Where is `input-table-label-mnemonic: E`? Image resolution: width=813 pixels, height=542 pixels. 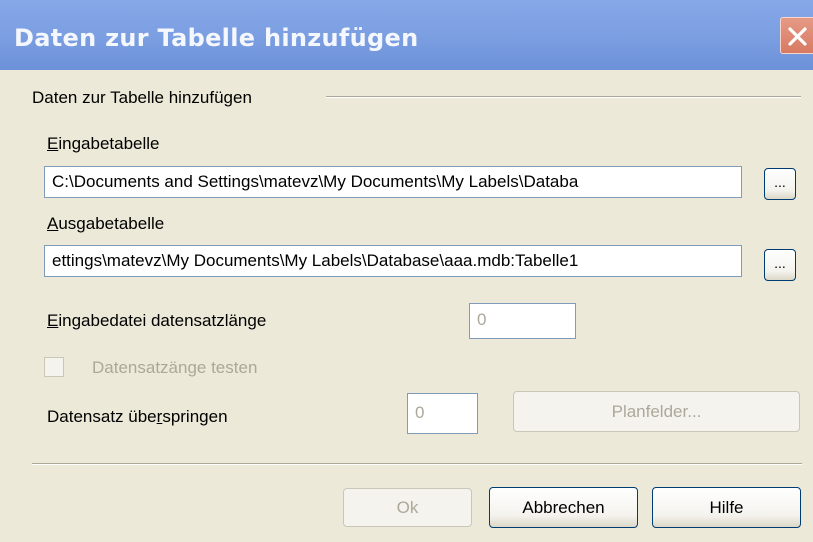
input-table-label-mnemonic: E is located at coordinates (53, 143).